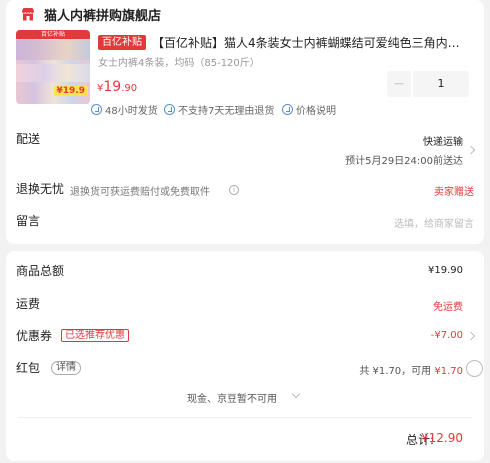 The height and width of the screenshot is (463, 490). Describe the element at coordinates (96, 109) in the screenshot. I see `check-circle-icon` at that location.